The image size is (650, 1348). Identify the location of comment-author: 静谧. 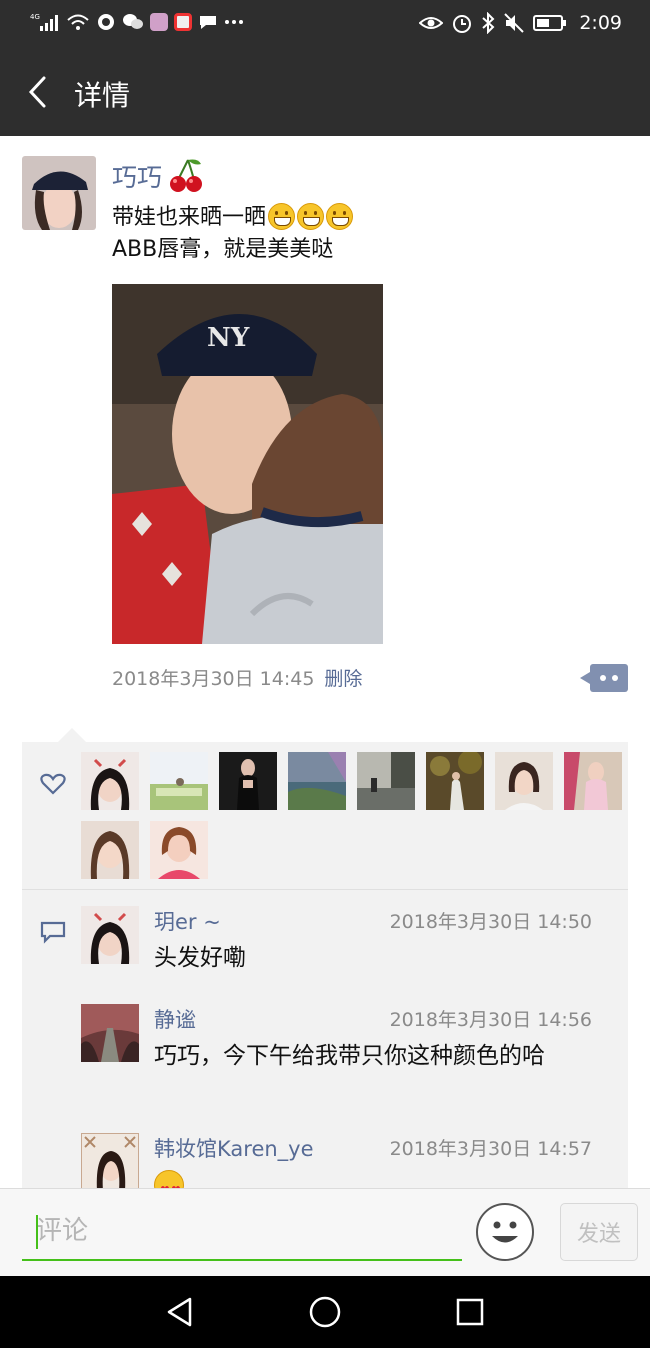
(175, 1019).